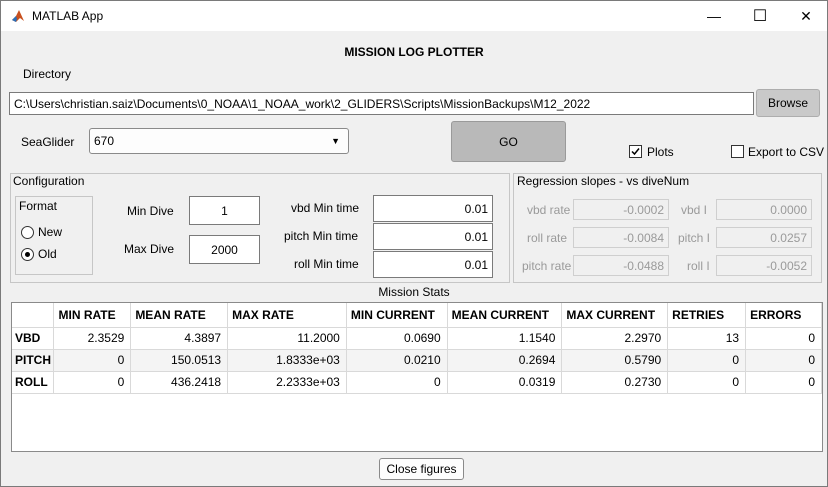 This screenshot has width=828, height=487. Describe the element at coordinates (764, 237) in the screenshot. I see `pitch-i-field: 0.0257` at that location.